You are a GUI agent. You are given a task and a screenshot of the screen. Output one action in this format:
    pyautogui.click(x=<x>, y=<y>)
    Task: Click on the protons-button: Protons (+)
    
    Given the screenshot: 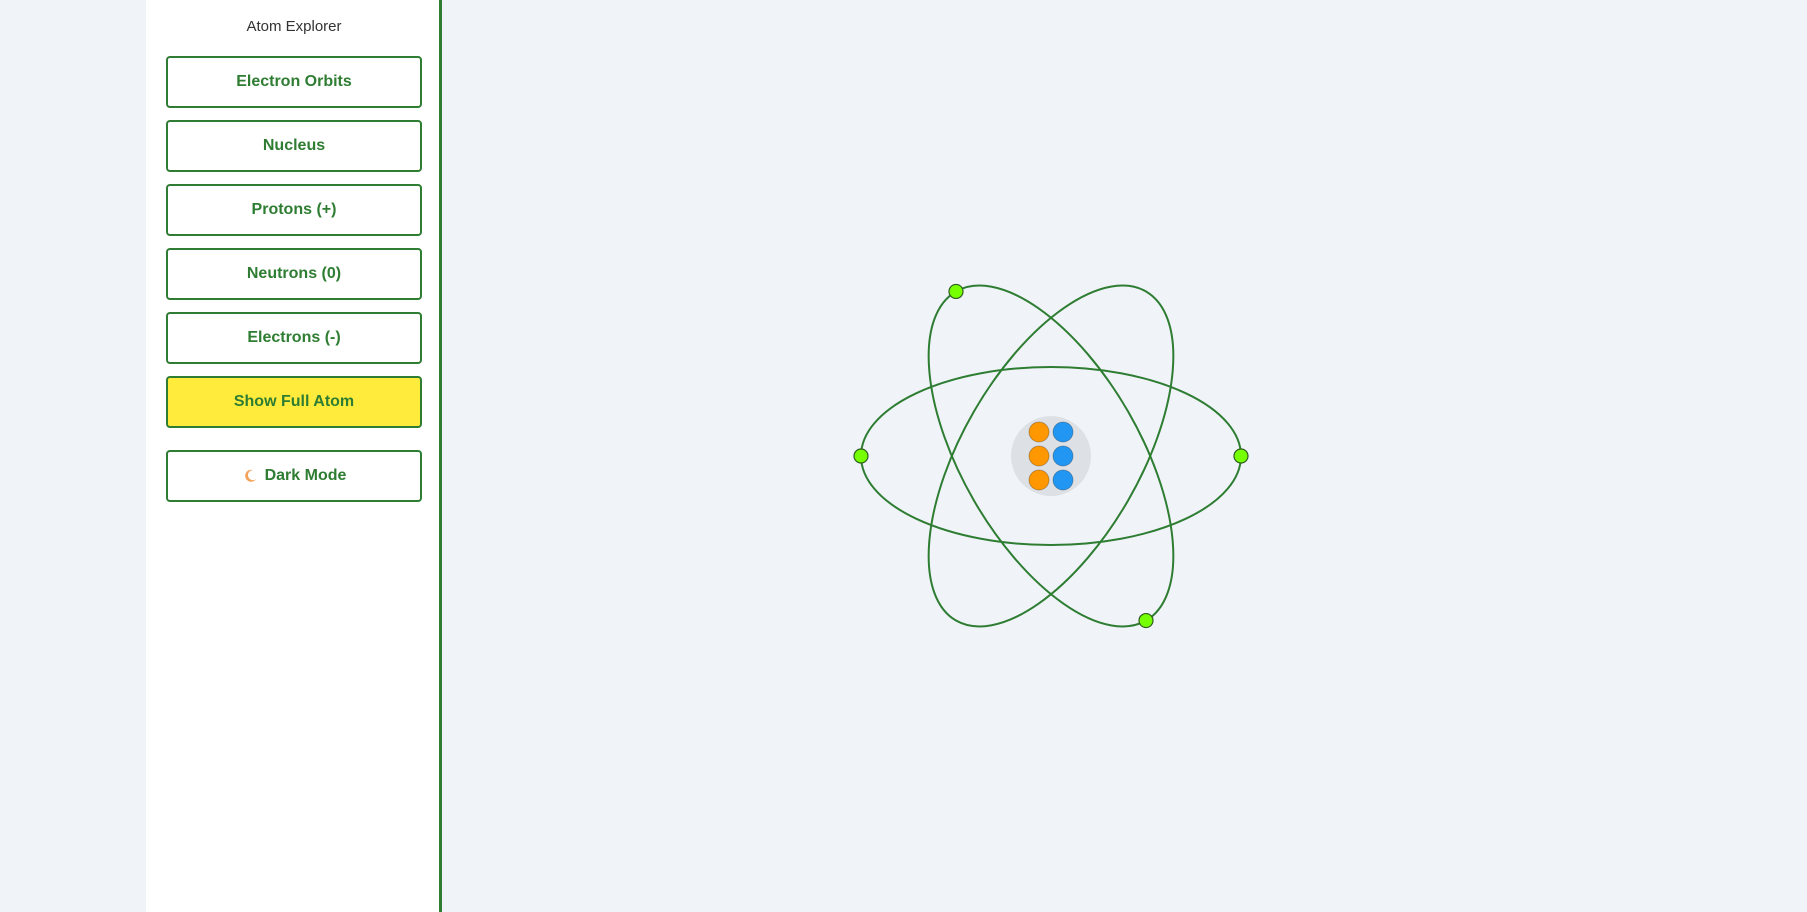 What is the action you would take?
    pyautogui.click(x=294, y=210)
    